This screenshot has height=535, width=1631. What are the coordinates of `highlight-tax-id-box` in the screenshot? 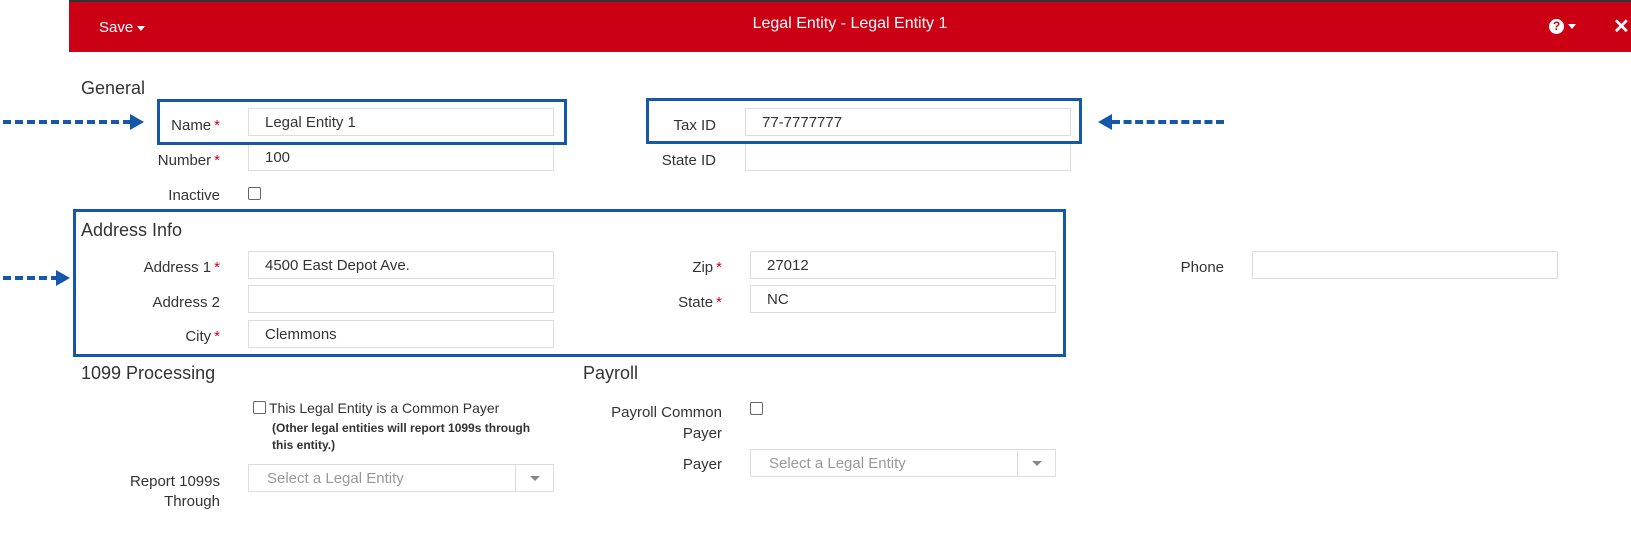 It's located at (864, 121).